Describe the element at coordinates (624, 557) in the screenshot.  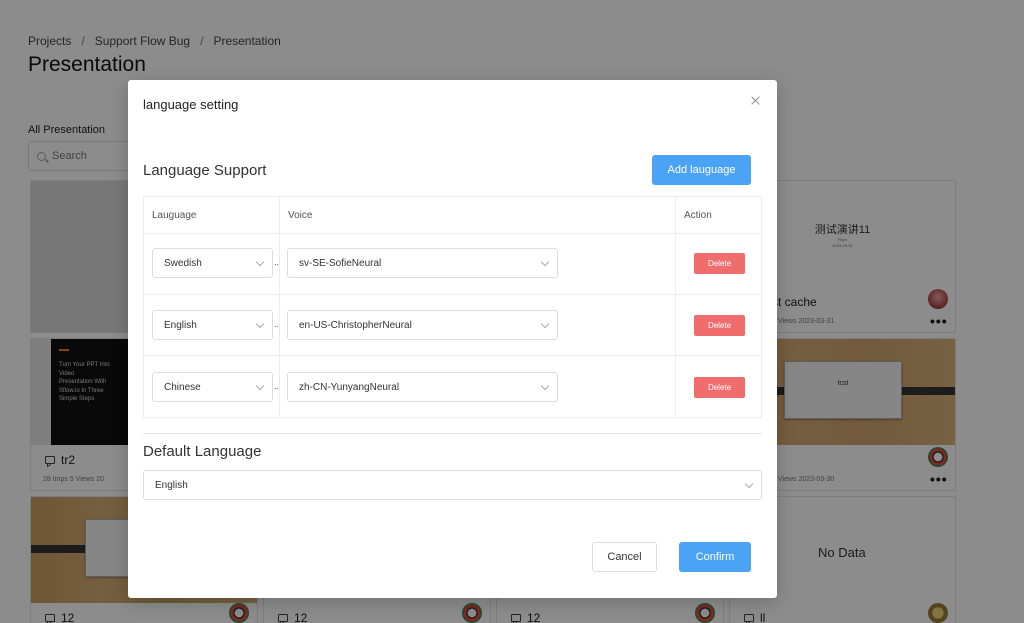
I see `cancel-button: Cancel` at that location.